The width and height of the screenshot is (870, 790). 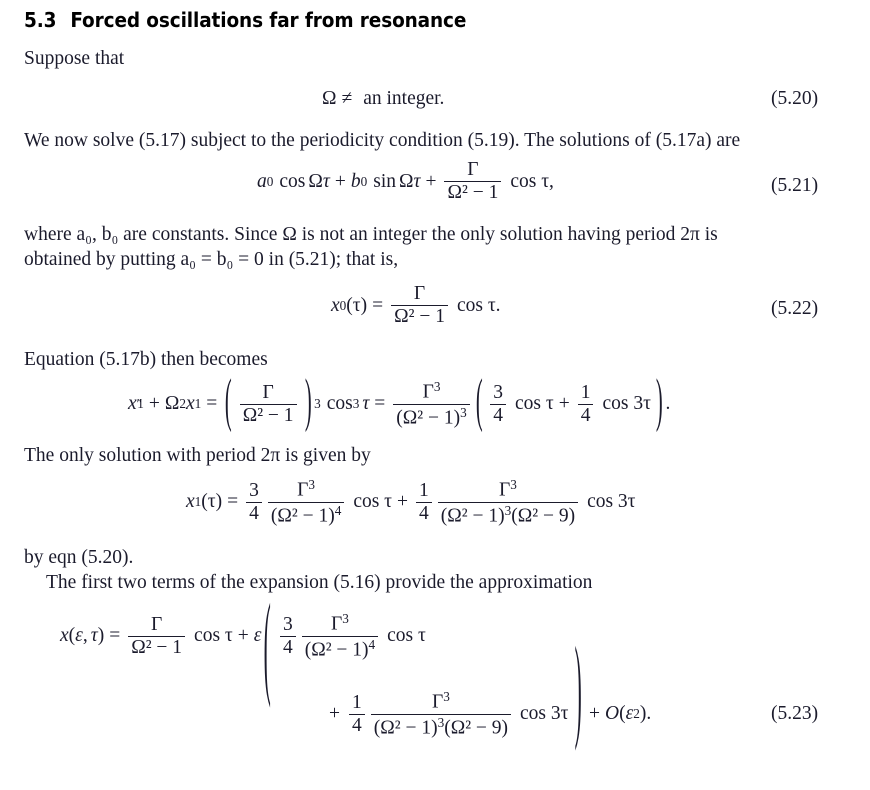 I want to click on period-end: ., so click(x=668, y=404).